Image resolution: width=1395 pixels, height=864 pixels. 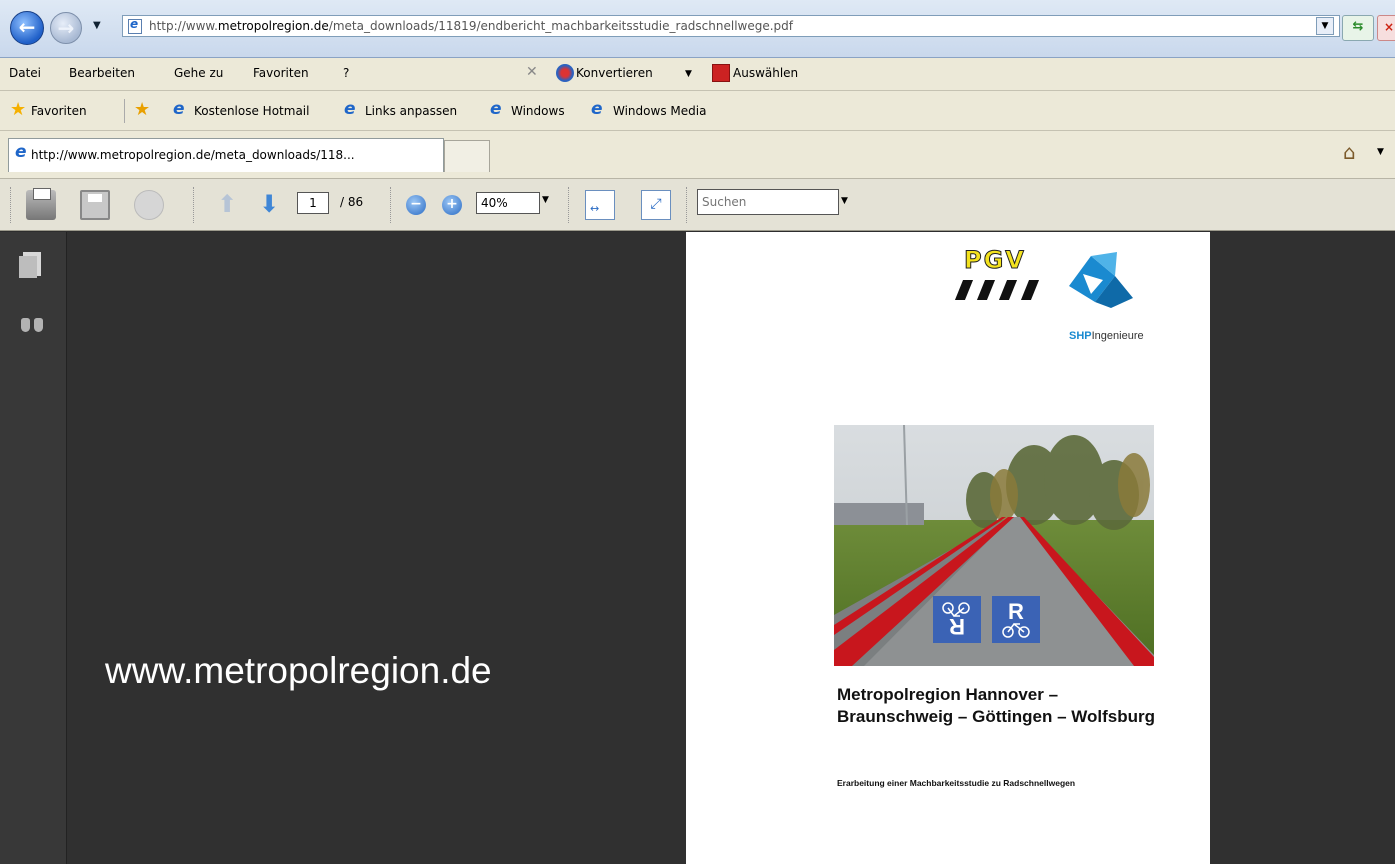 I want to click on url-dropdown-button: ▼, so click(x=1325, y=26).